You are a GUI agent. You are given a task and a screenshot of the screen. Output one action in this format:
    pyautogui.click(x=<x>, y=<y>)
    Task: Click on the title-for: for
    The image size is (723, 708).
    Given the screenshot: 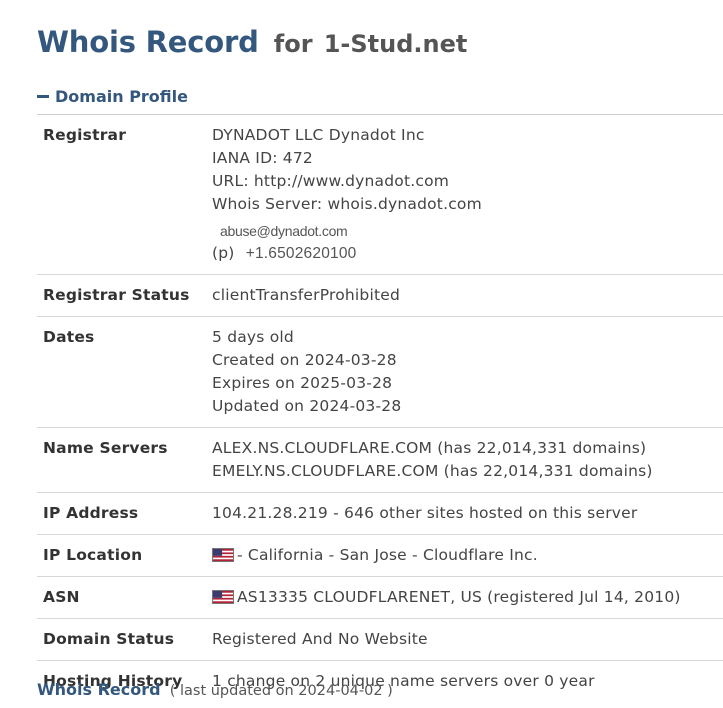 What is the action you would take?
    pyautogui.click(x=293, y=44)
    